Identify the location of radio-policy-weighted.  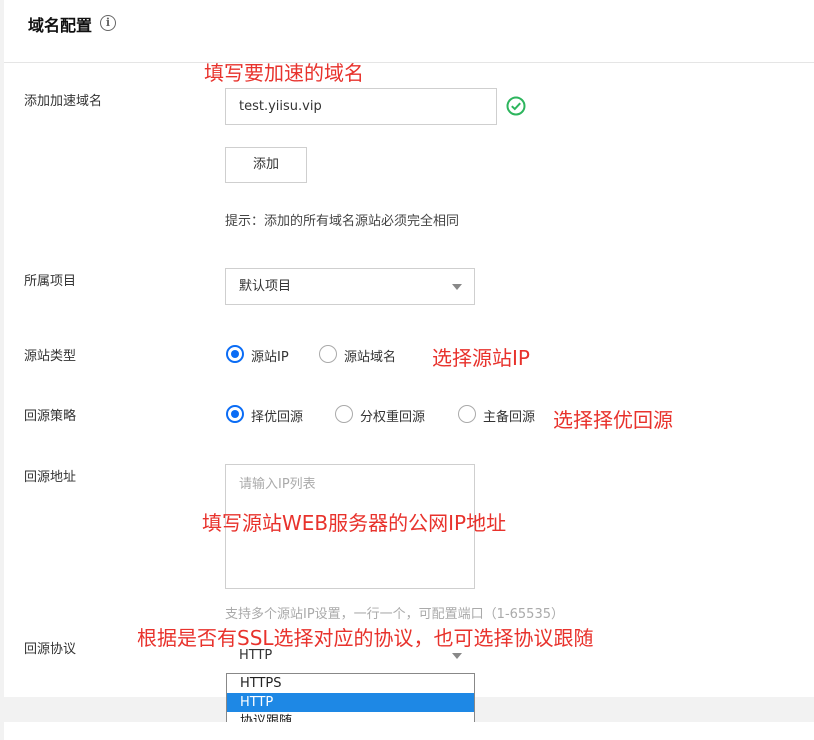
(344, 414).